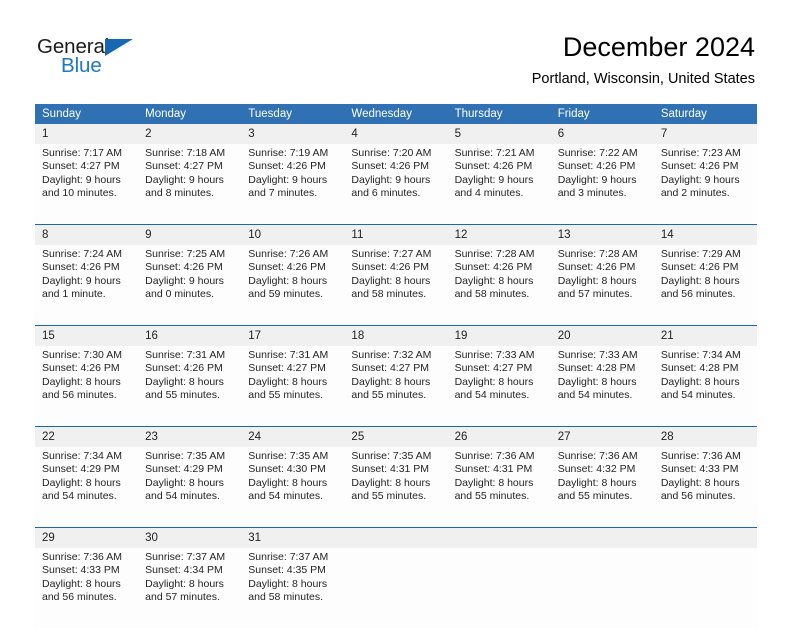  Describe the element at coordinates (396, 436) in the screenshot. I see `day-number: 25` at that location.